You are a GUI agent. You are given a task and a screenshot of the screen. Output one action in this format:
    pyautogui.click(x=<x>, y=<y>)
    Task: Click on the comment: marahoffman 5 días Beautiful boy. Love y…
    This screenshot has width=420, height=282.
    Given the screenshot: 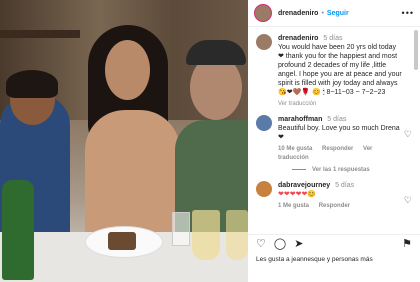 What is the action you would take?
    pyautogui.click(x=334, y=139)
    